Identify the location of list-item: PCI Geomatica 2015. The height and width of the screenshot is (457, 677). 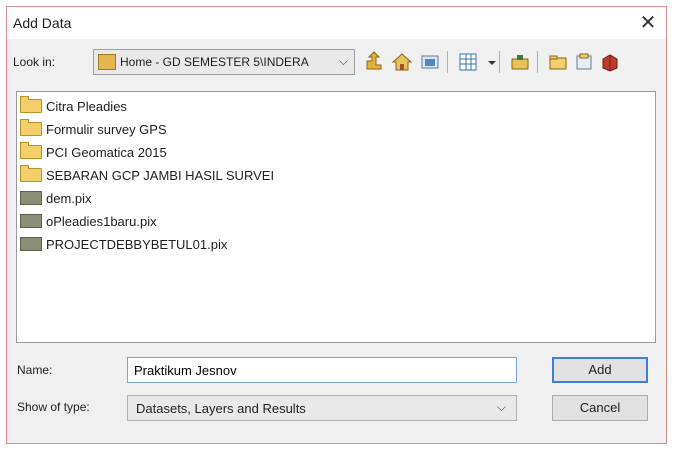
(93, 152).